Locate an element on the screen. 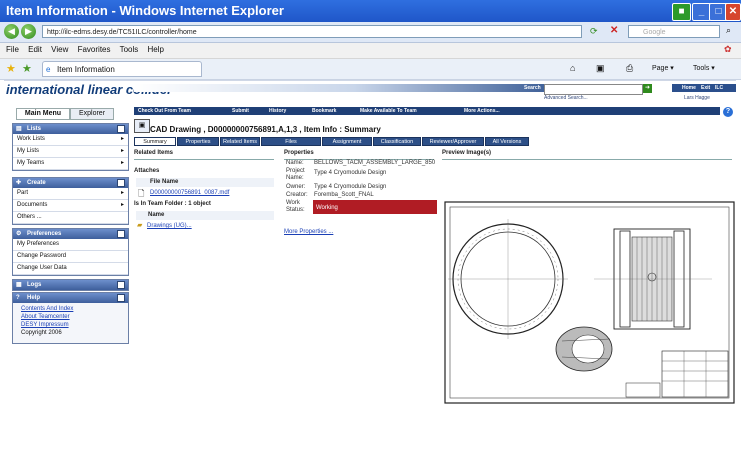  sidebar-item-my-teams: My Teams ▸ is located at coordinates (70, 164).